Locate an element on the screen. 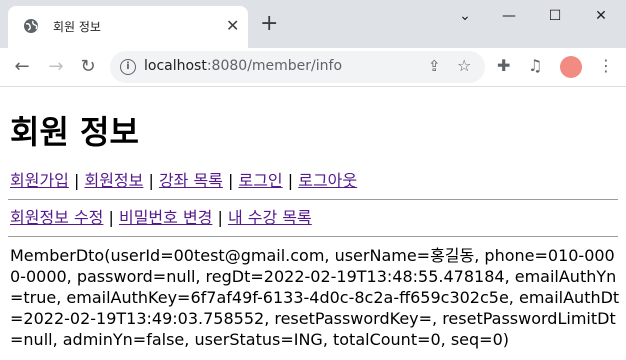 Image resolution: width=626 pixels, height=360 pixels. forward-arrow-icon: → is located at coordinates (56, 67).